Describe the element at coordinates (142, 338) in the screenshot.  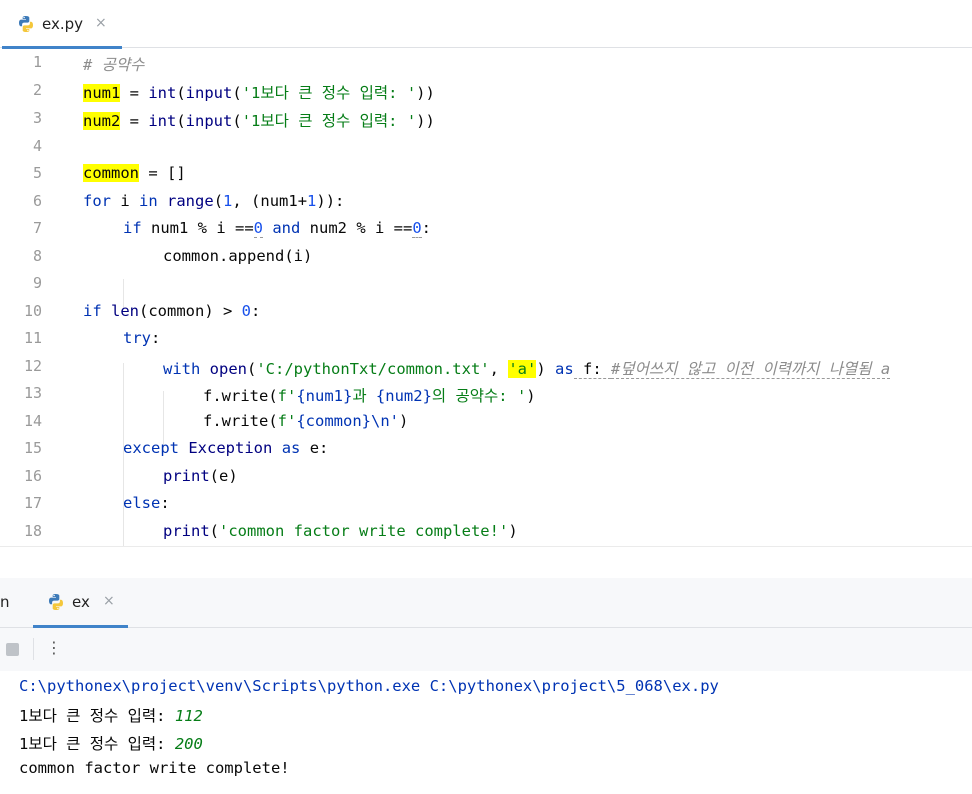
I see `code-text: try:` at that location.